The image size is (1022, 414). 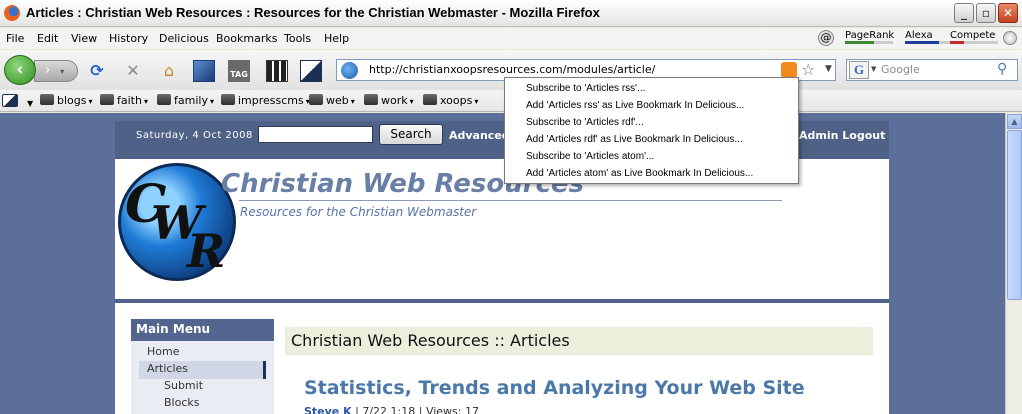 What do you see at coordinates (808, 69) in the screenshot?
I see `bookmark-star-icon: ☆` at bounding box center [808, 69].